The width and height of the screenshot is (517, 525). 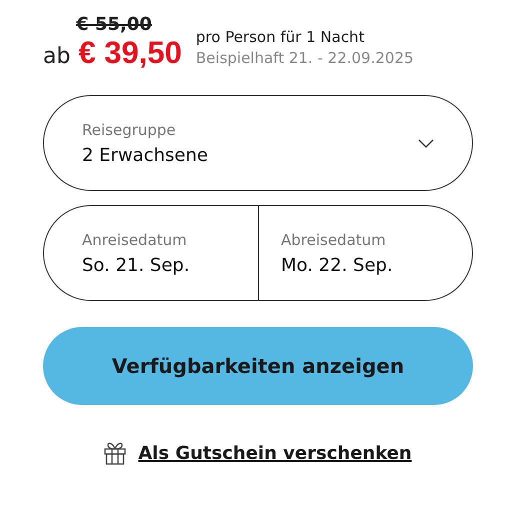 What do you see at coordinates (334, 239) in the screenshot?
I see `field-label: Abreisedatum` at bounding box center [334, 239].